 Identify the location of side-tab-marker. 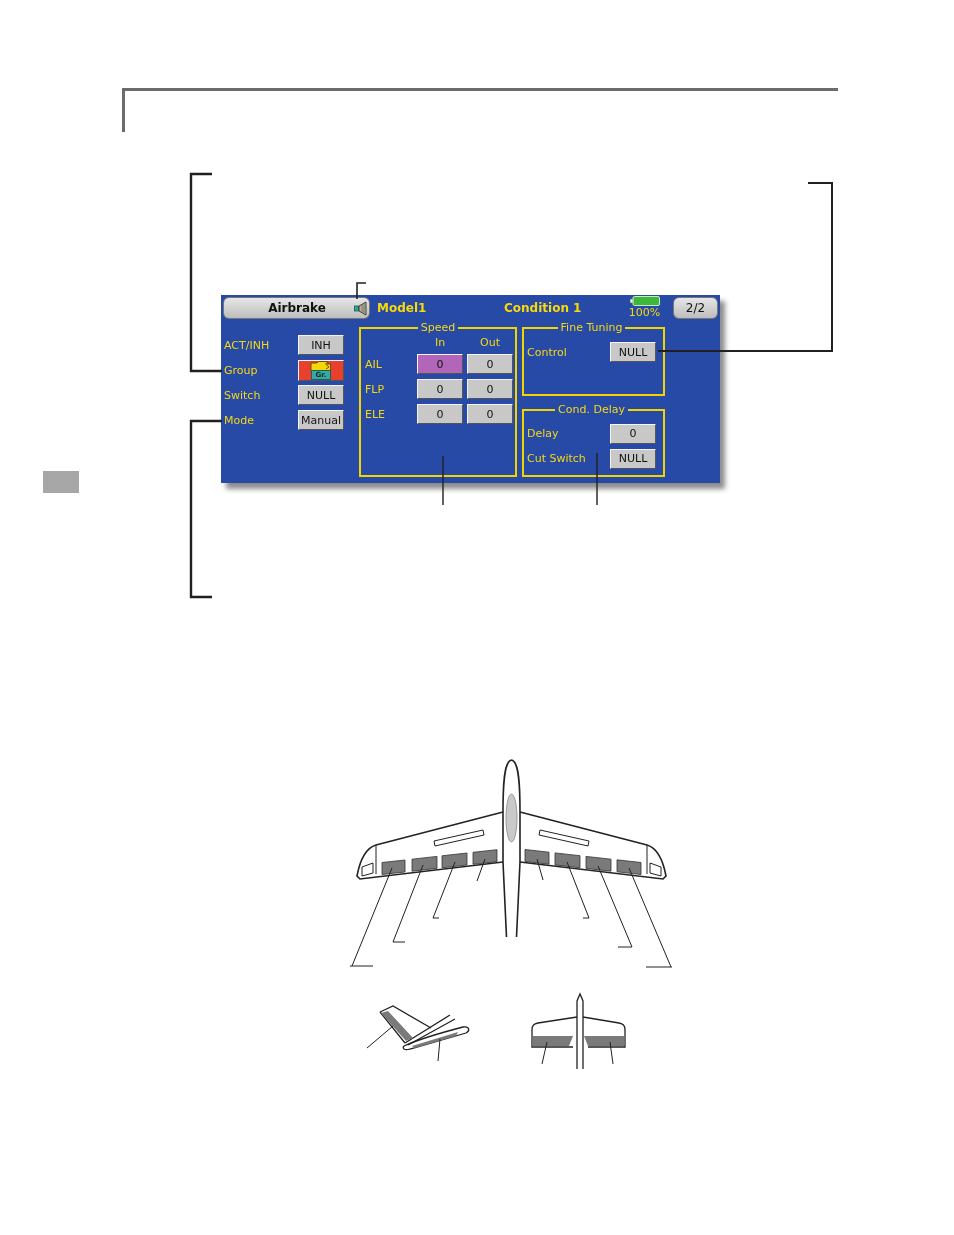
(61, 482).